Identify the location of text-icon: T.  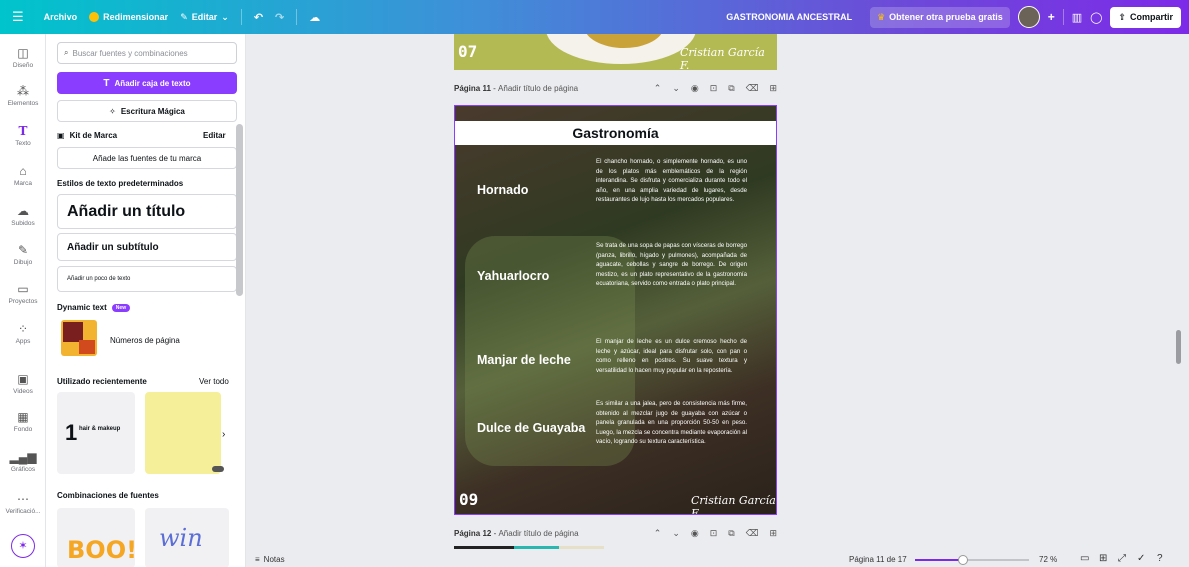
(106, 83).